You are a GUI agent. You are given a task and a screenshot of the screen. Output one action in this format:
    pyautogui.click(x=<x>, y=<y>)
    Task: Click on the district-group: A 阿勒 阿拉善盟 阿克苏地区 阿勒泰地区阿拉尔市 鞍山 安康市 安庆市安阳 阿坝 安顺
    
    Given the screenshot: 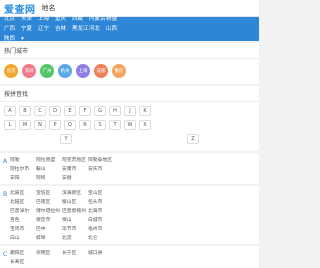 What is the action you would take?
    pyautogui.click(x=129, y=168)
    